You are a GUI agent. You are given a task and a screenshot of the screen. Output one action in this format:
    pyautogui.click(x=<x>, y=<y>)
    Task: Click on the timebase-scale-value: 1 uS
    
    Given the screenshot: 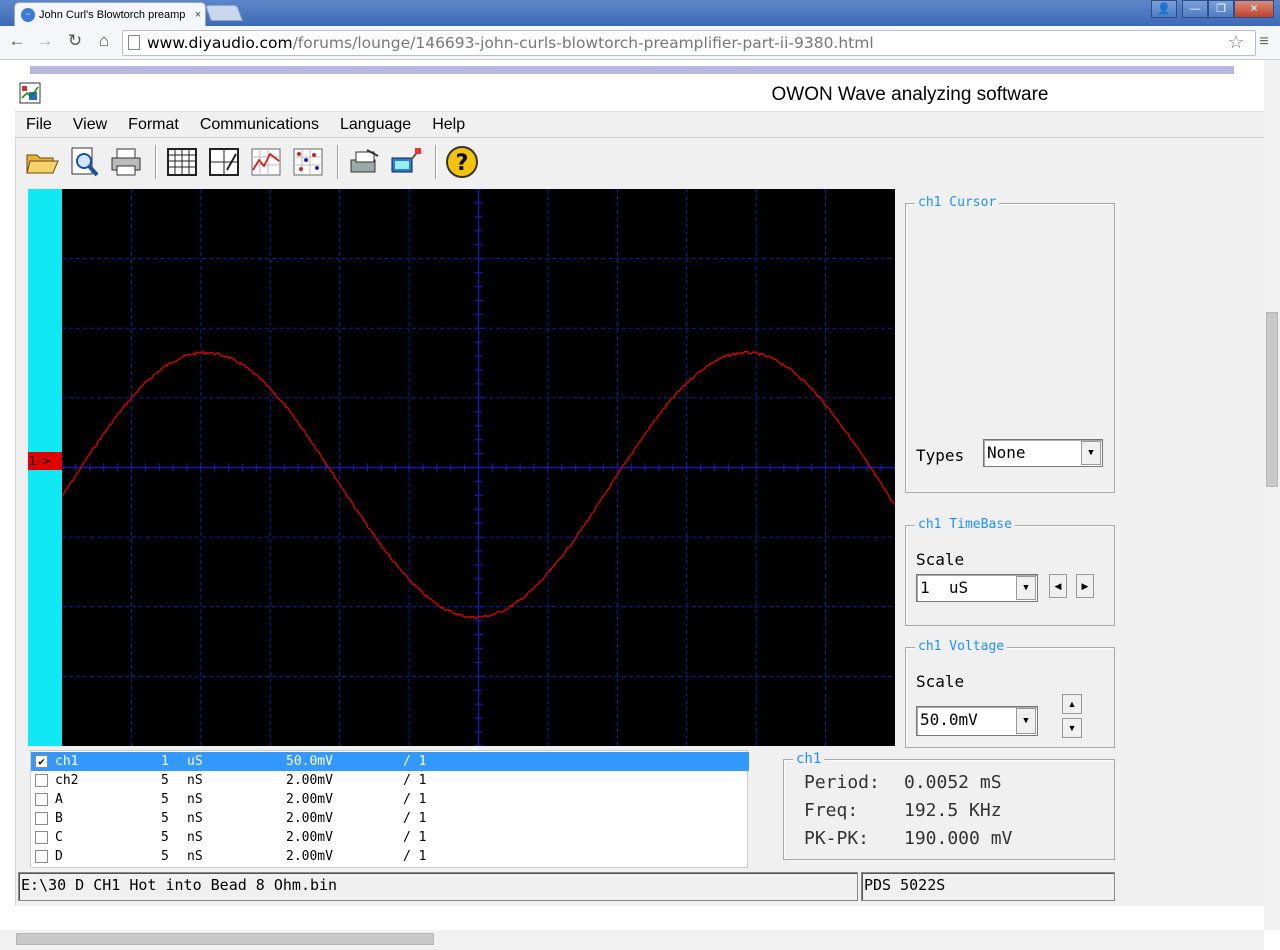 What is the action you would take?
    pyautogui.click(x=944, y=587)
    